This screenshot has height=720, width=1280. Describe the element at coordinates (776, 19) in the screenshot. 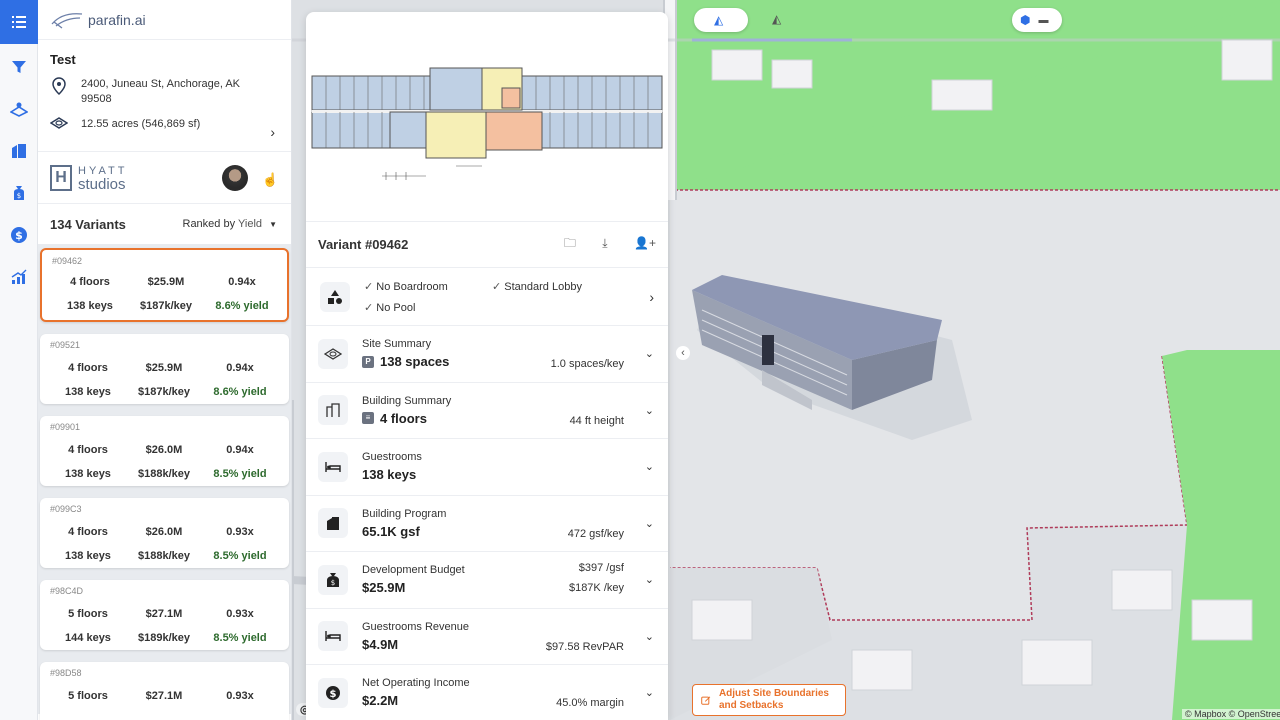

I see `perspective-view-icon: ◭` at that location.